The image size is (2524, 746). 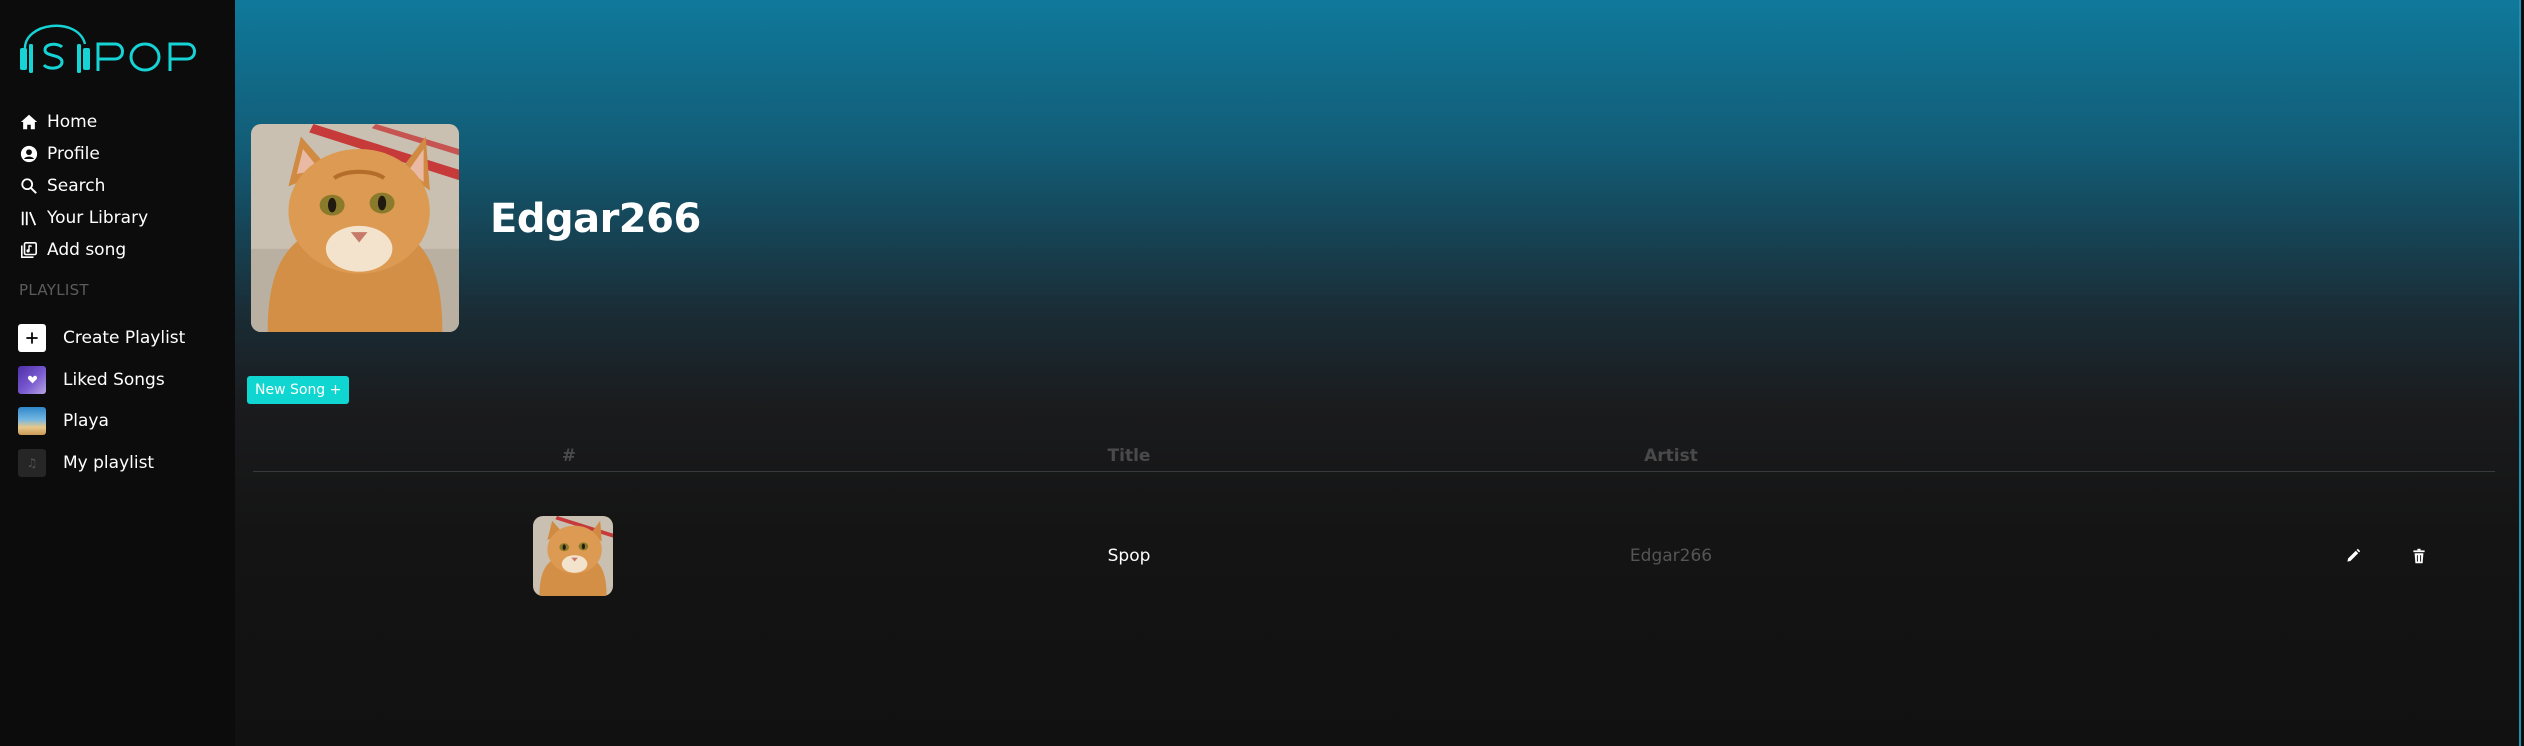 I want to click on playlist-item-liked-songs: Liked Songs, so click(x=101, y=379).